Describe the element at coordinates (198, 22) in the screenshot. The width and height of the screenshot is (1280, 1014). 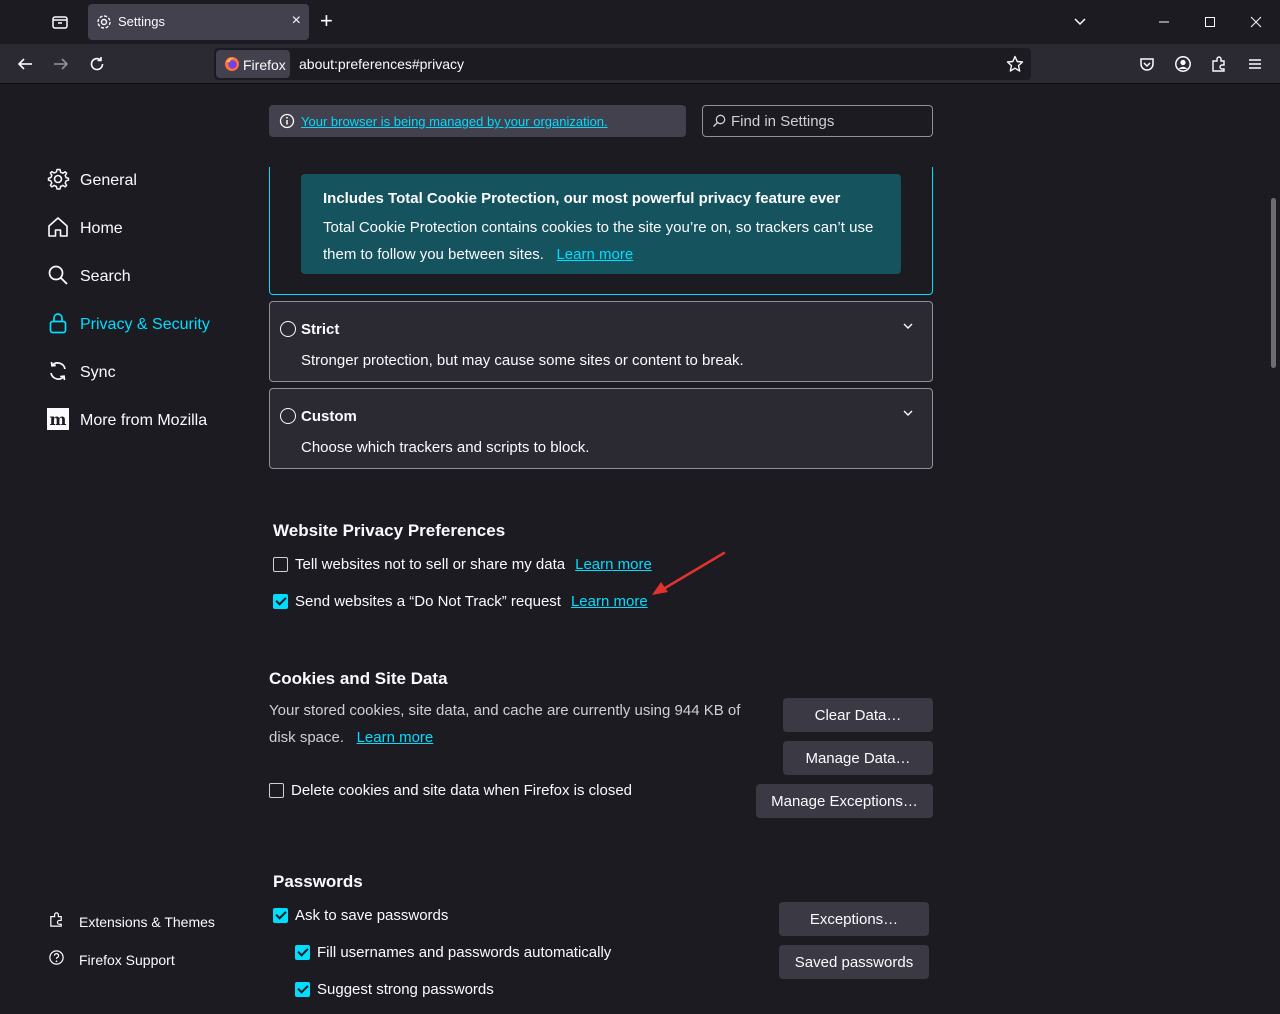
I see `tab-settings: Settings ×` at that location.